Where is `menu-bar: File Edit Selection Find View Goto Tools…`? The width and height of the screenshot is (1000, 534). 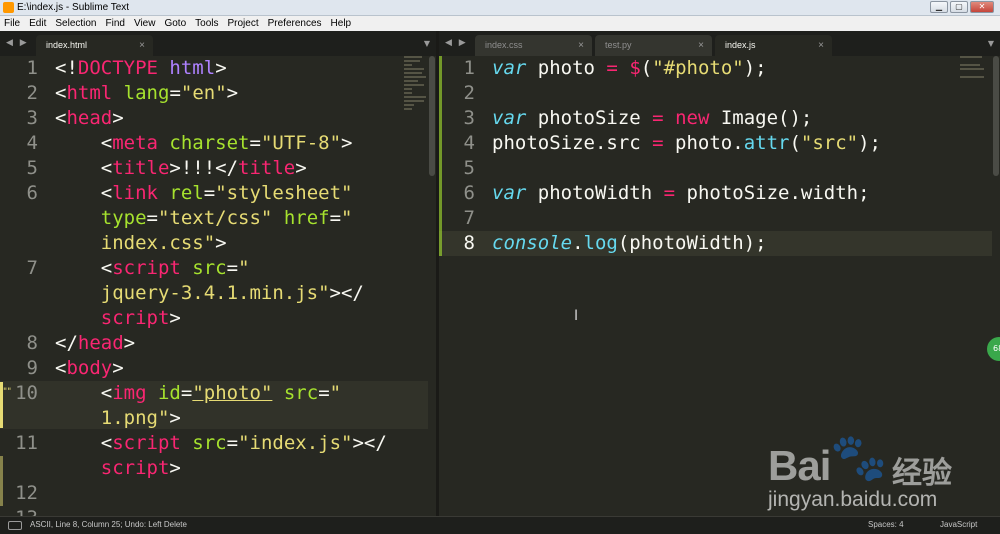
menu-bar: File Edit Selection Find View Goto Tools… is located at coordinates (500, 23).